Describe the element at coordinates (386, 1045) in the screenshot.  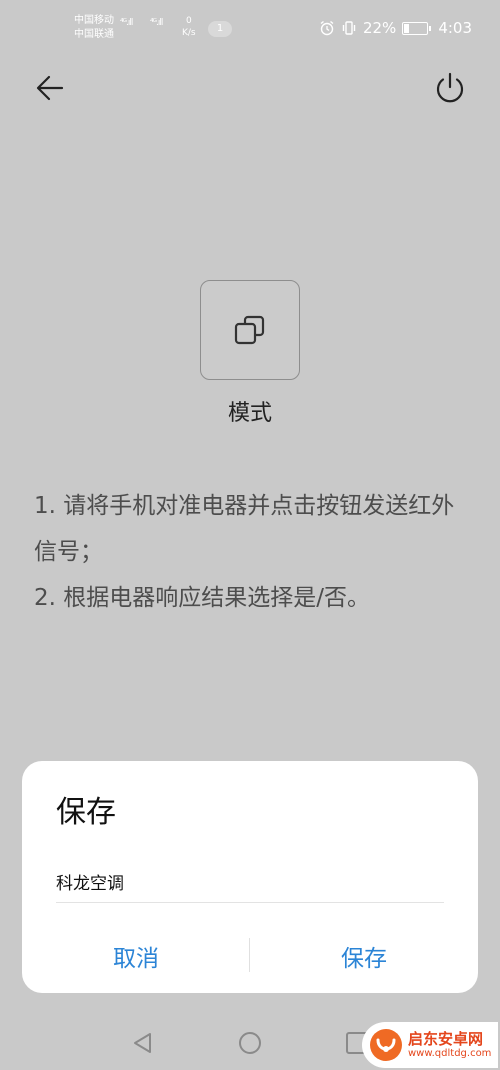
I see `watermark-logo-icon` at that location.